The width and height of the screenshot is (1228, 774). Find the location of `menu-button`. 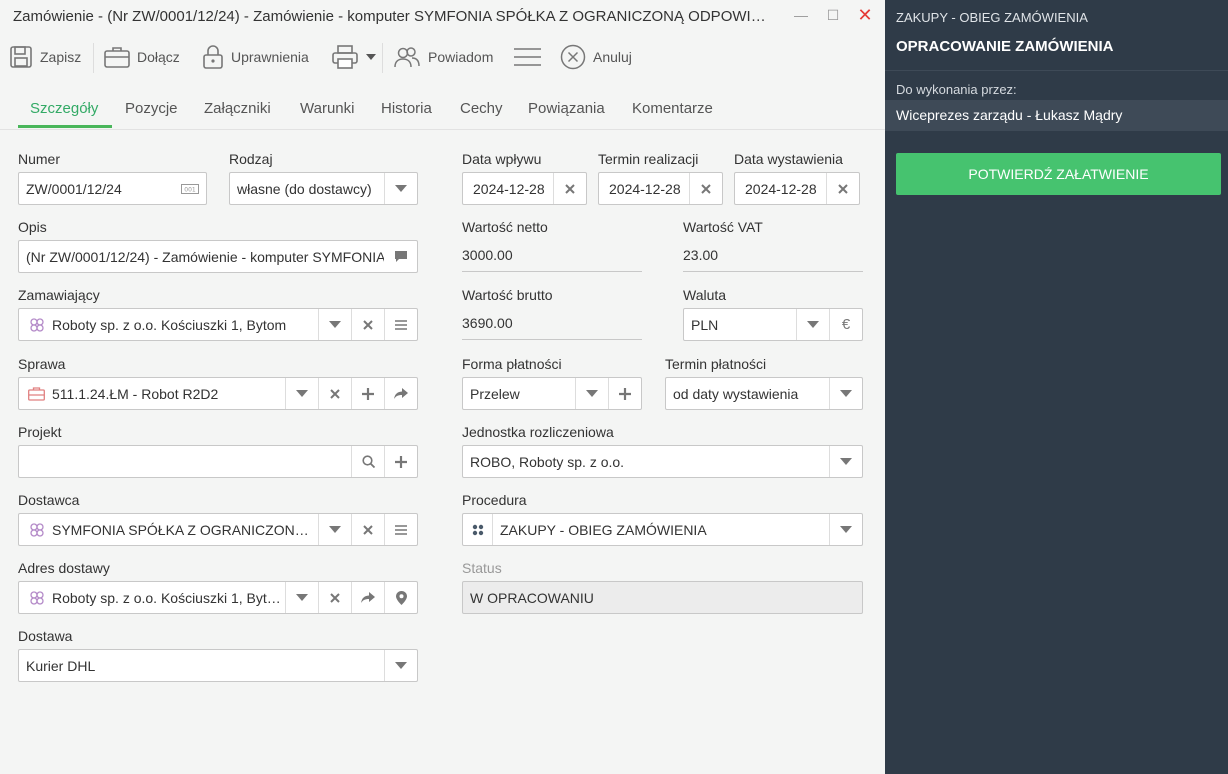

menu-button is located at coordinates (531, 57).